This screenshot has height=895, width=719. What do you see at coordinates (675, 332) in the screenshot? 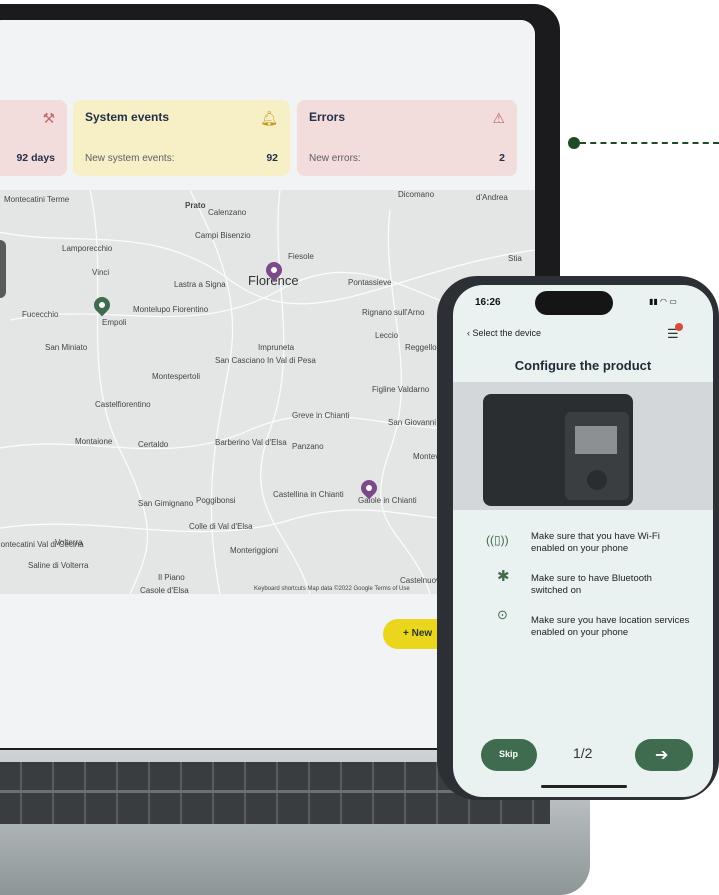
I see `menu-icon: ☰` at bounding box center [675, 332].